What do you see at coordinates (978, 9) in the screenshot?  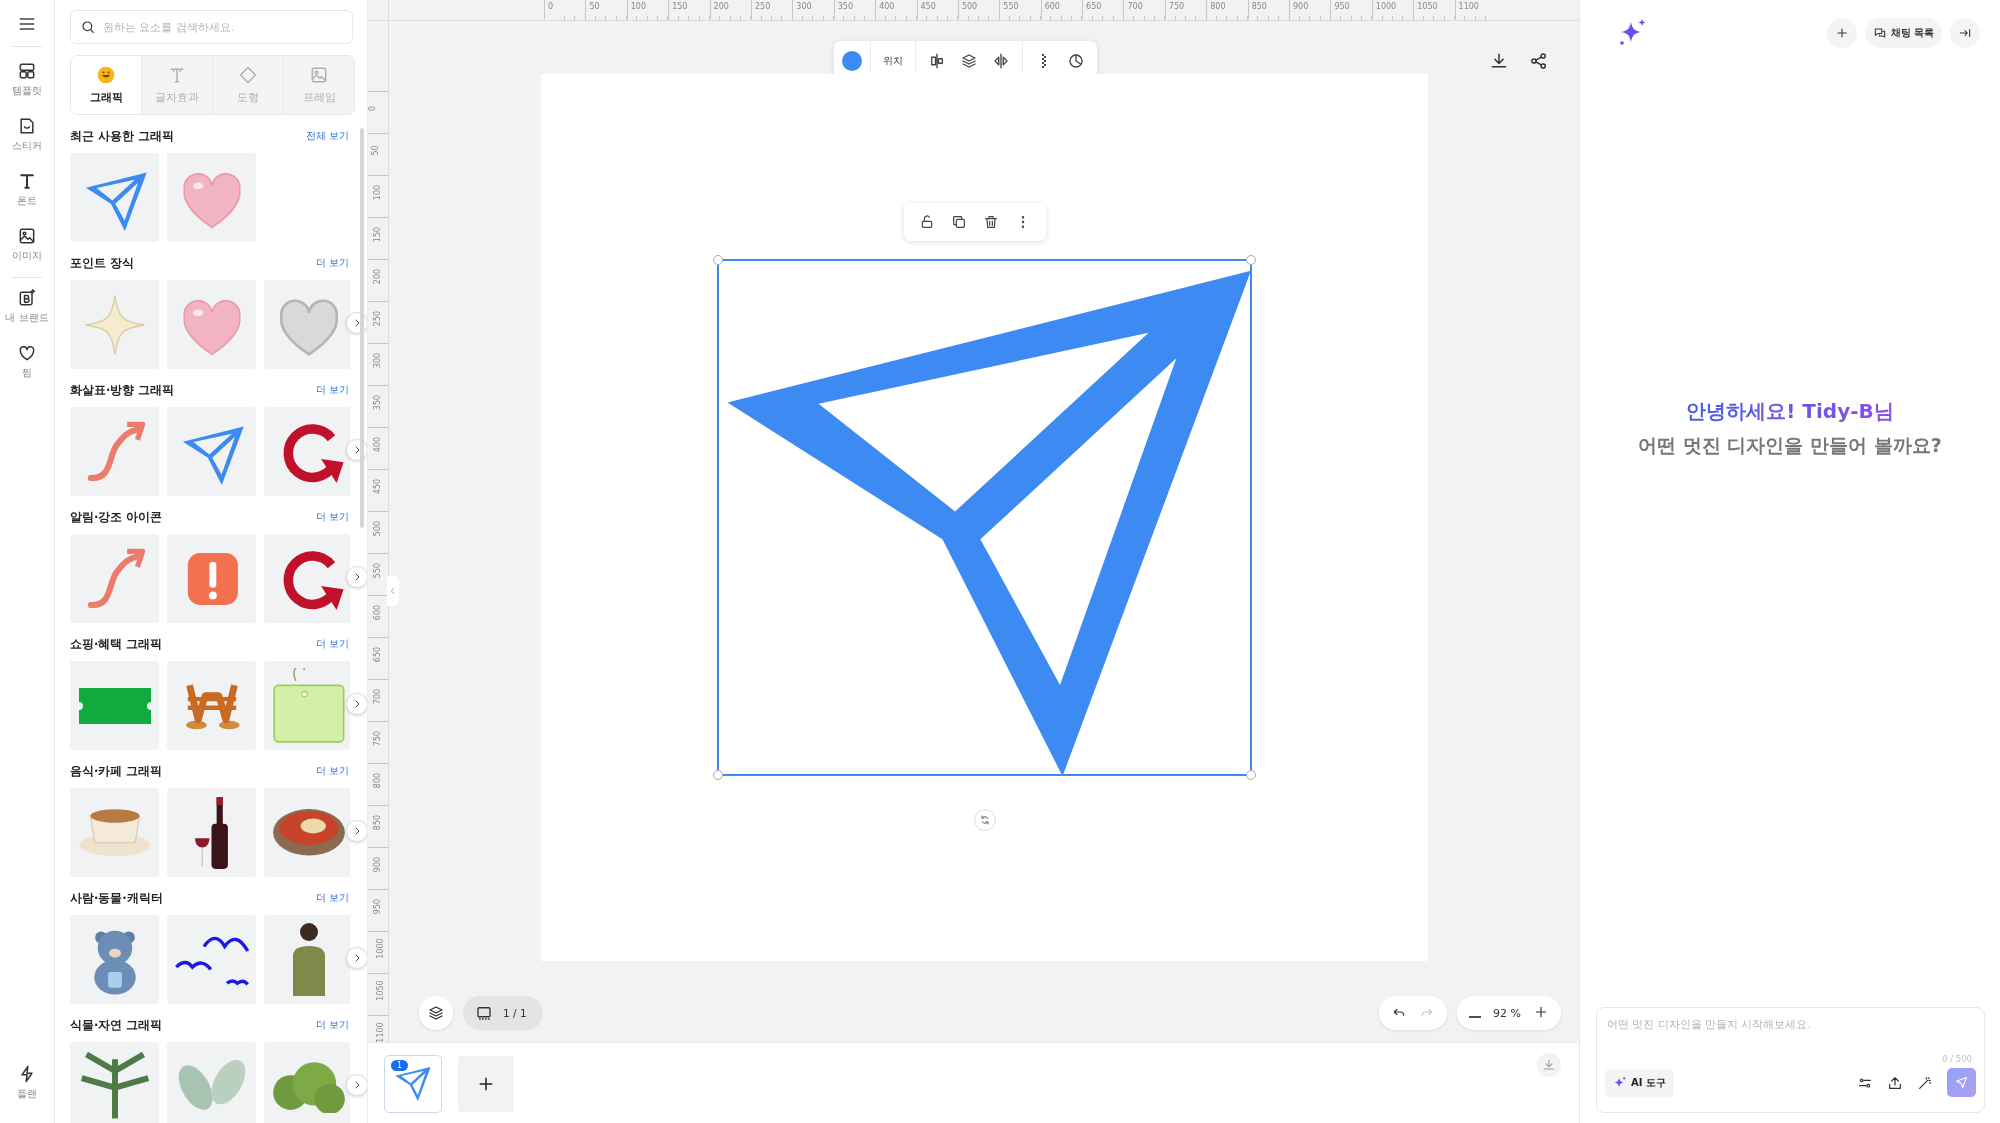 I see `ruler-label: 500` at bounding box center [978, 9].